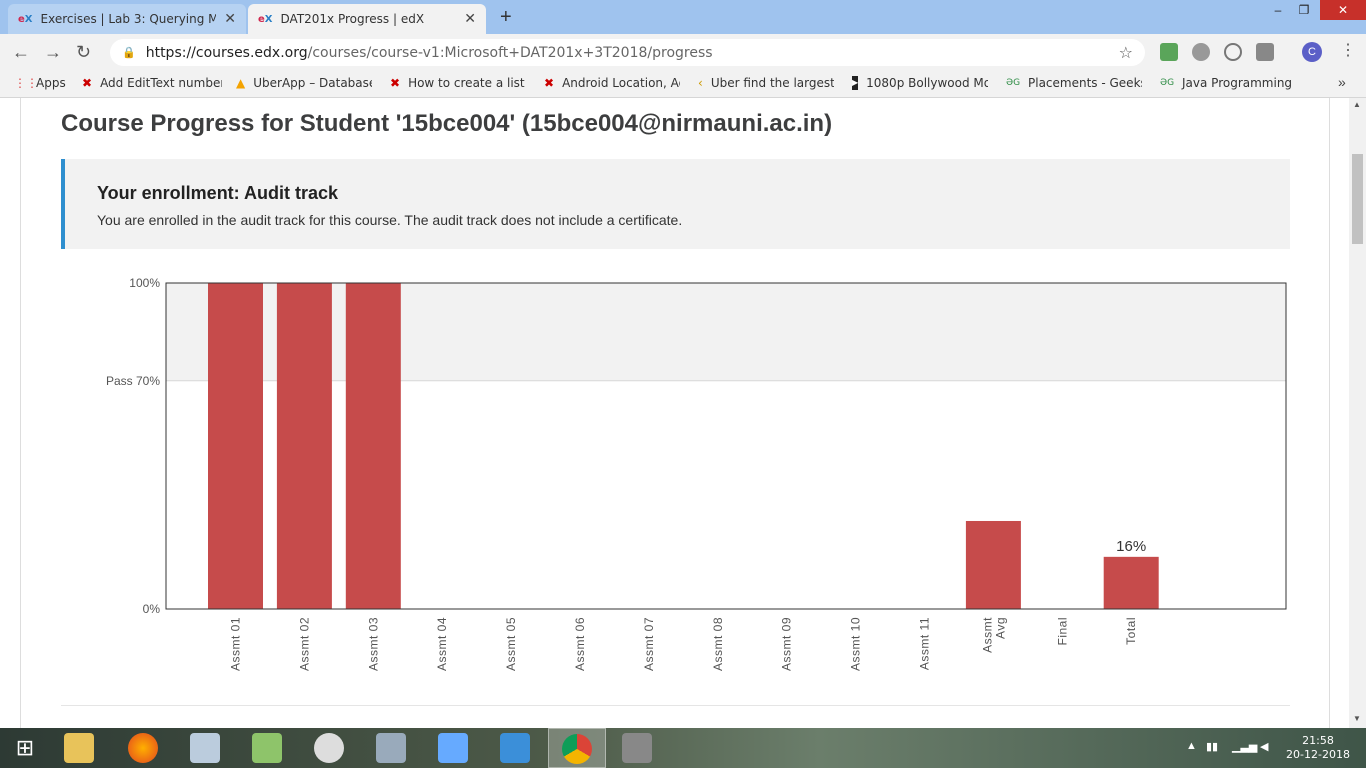 Image resolution: width=1366 pixels, height=768 pixels. Describe the element at coordinates (675, 705) in the screenshot. I see `divider` at that location.